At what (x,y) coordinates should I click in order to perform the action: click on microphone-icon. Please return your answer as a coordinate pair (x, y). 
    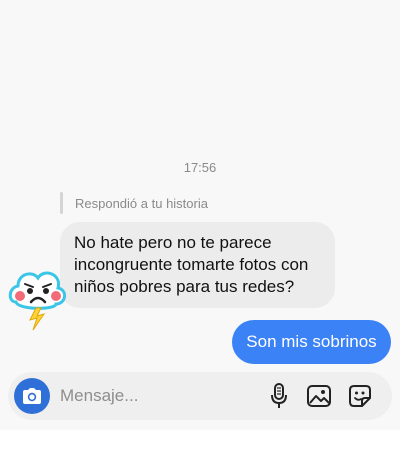
    Looking at the image, I should click on (279, 395).